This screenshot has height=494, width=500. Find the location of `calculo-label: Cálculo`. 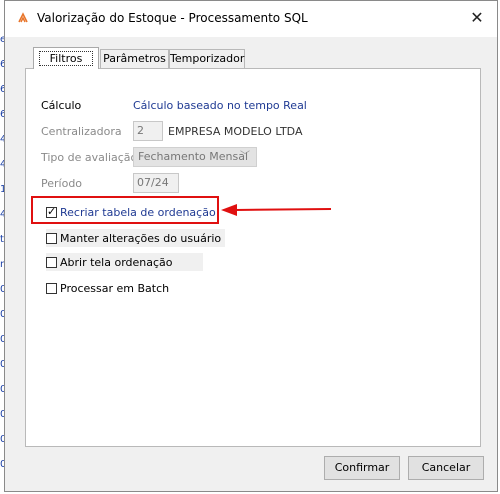

calculo-label: Cálculo is located at coordinates (61, 105).